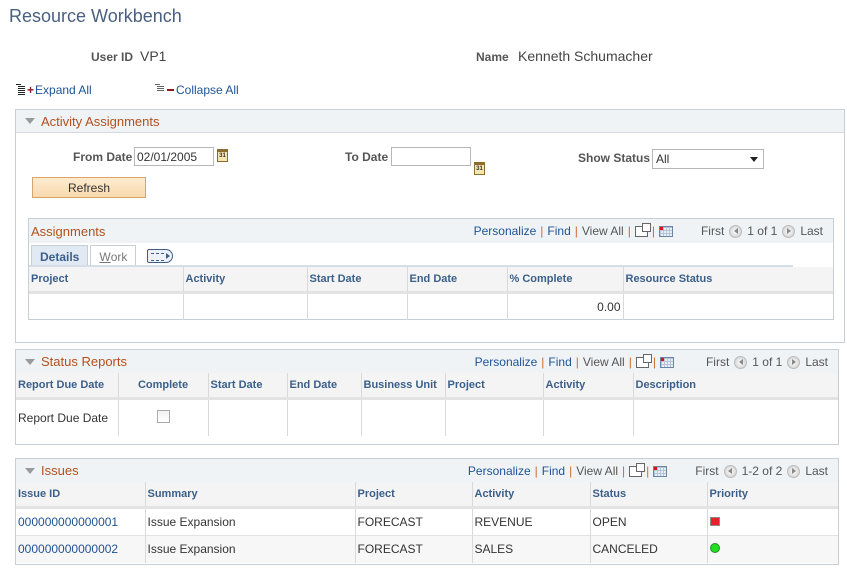 This screenshot has width=847, height=569. What do you see at coordinates (717, 362) in the screenshot?
I see `first-label: First` at bounding box center [717, 362].